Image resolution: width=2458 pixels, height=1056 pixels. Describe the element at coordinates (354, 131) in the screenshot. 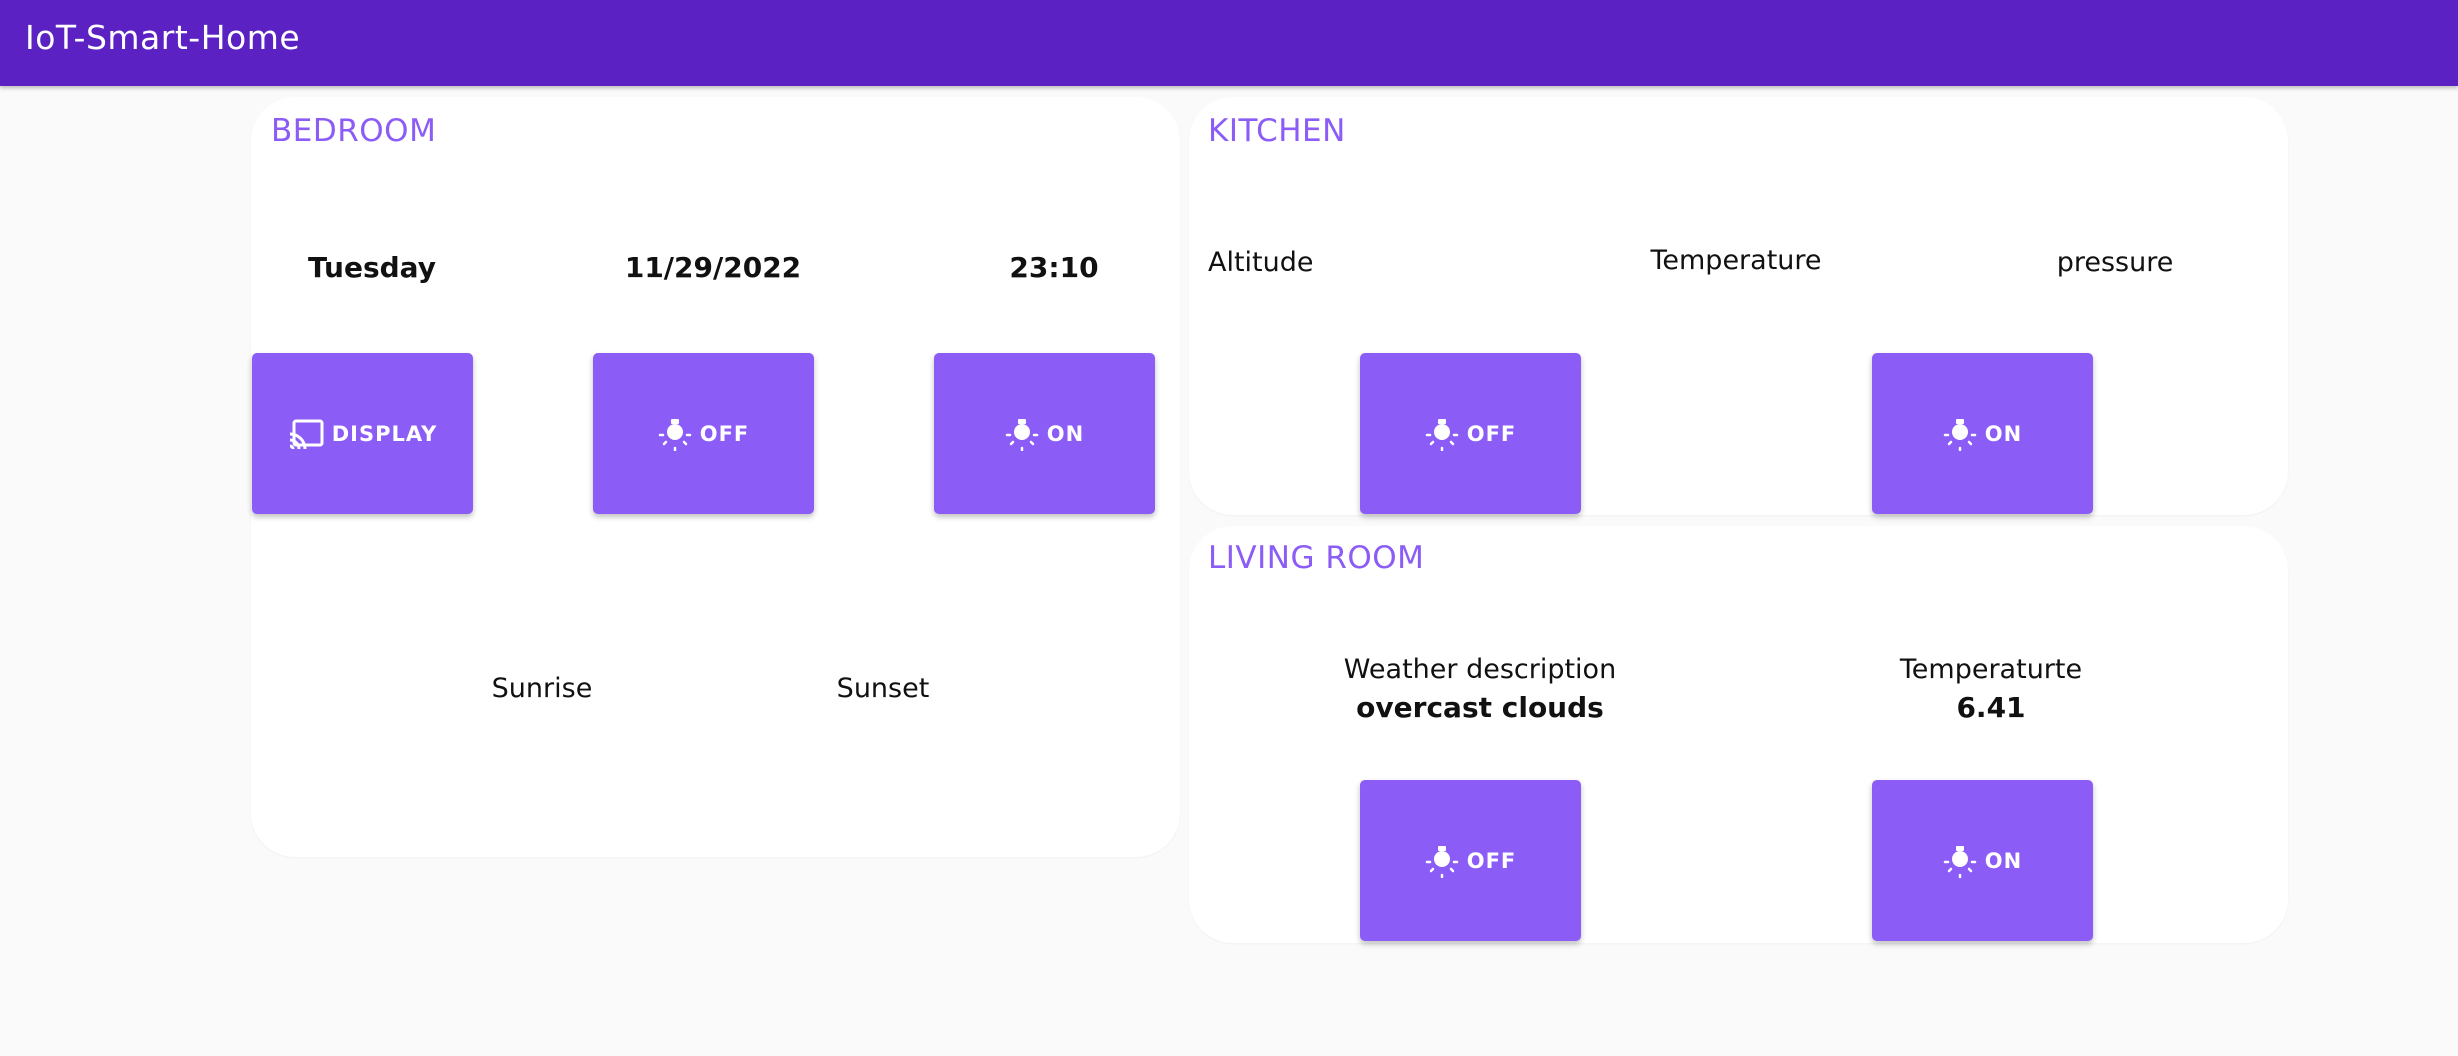

I see `bedroom-title: BEDROOM` at that location.